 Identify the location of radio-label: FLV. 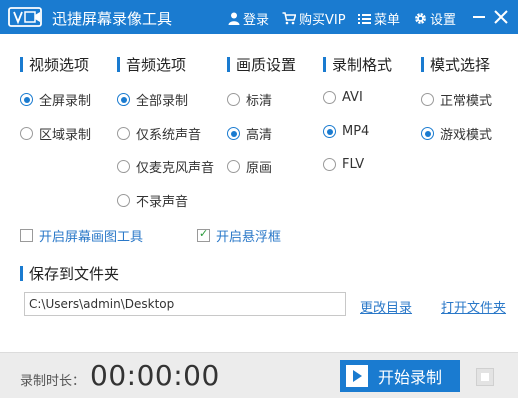
(353, 164).